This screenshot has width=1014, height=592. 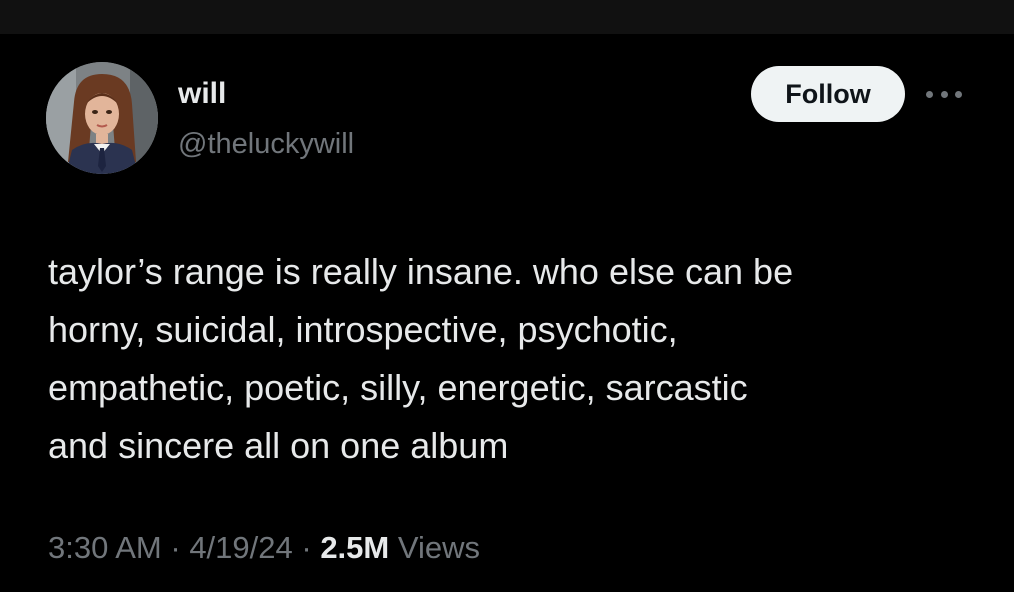 What do you see at coordinates (434, 547) in the screenshot?
I see `views-label: Views` at bounding box center [434, 547].